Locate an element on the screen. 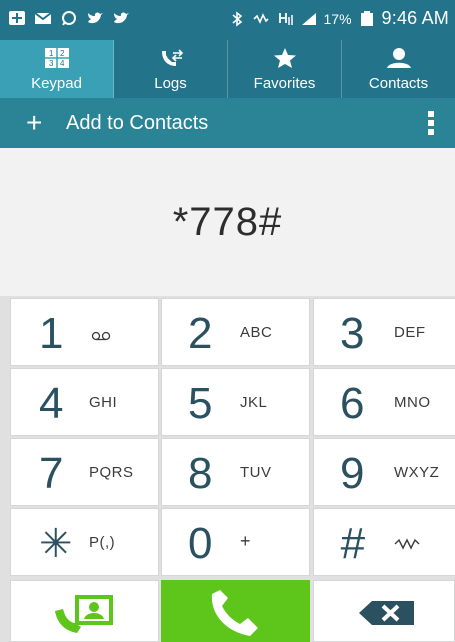  phone-icon is located at coordinates (234, 613).